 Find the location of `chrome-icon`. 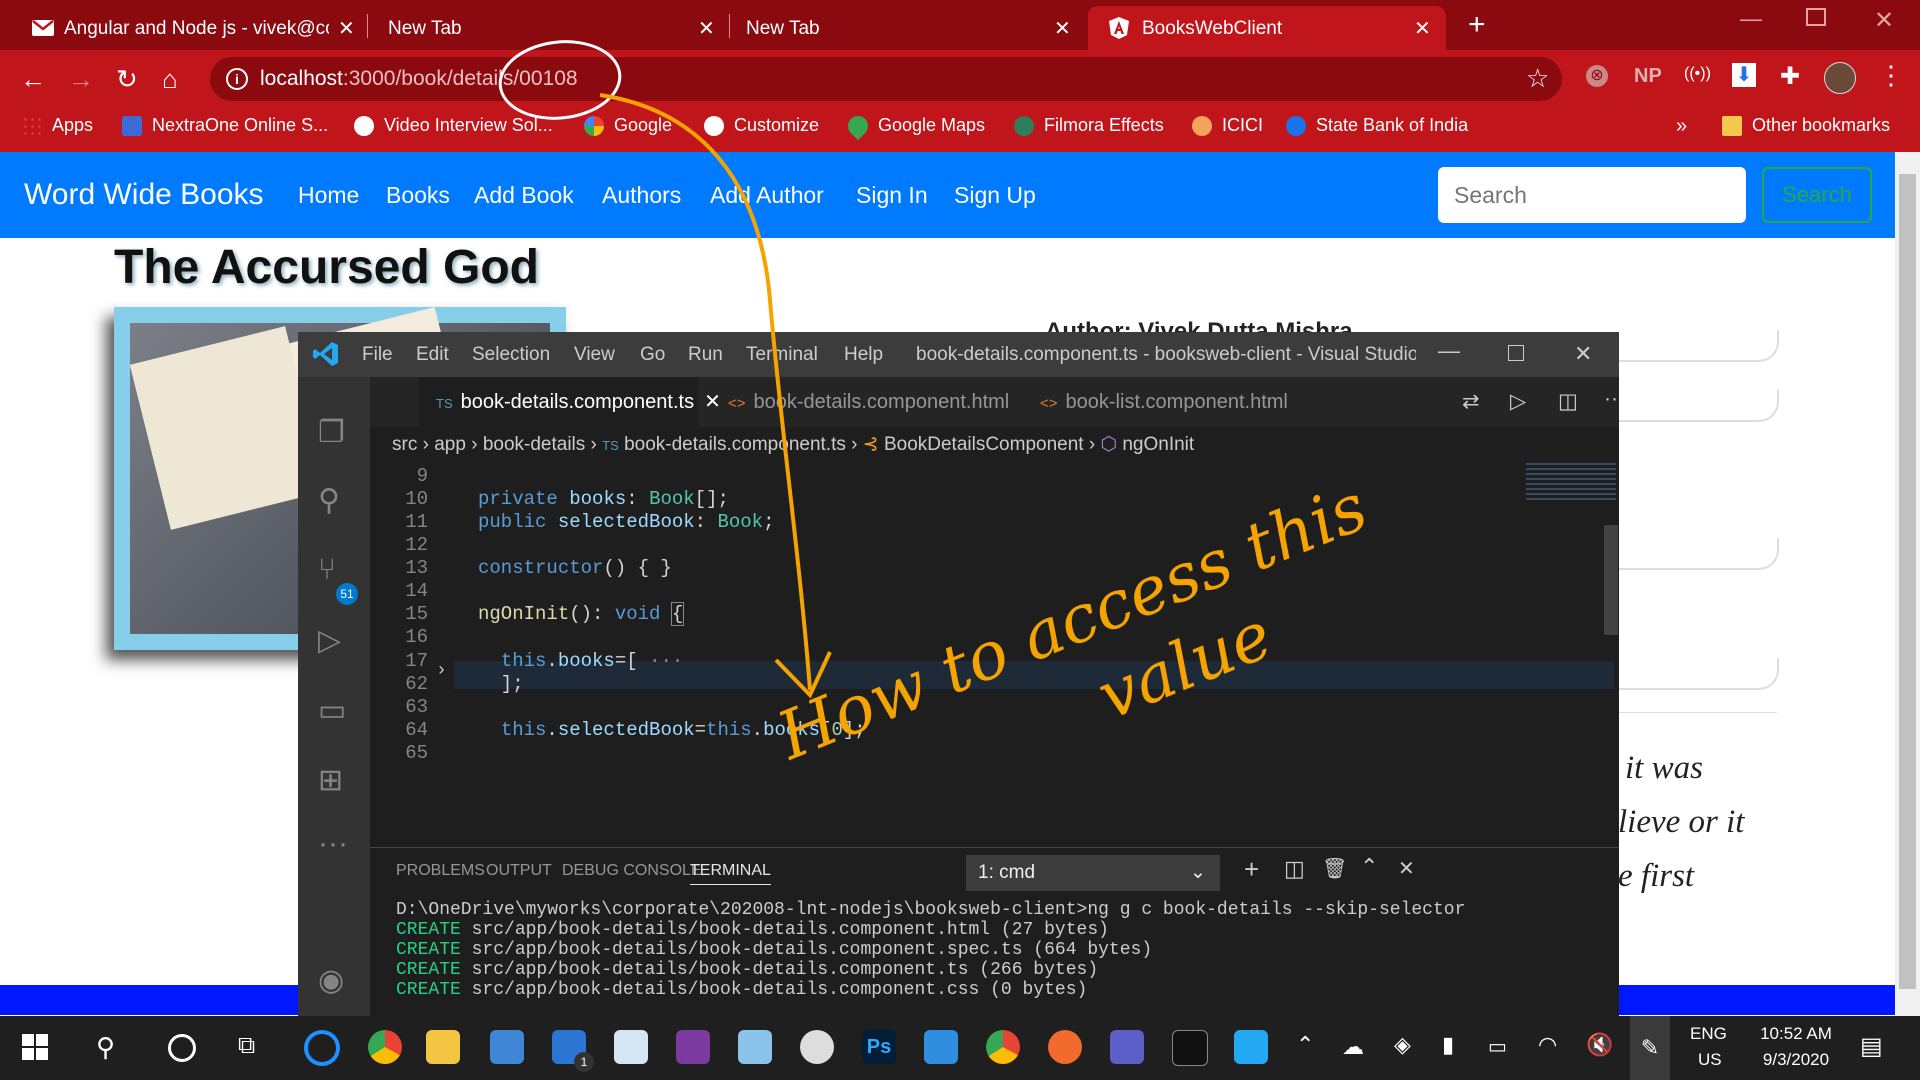

chrome-icon is located at coordinates (385, 1047).